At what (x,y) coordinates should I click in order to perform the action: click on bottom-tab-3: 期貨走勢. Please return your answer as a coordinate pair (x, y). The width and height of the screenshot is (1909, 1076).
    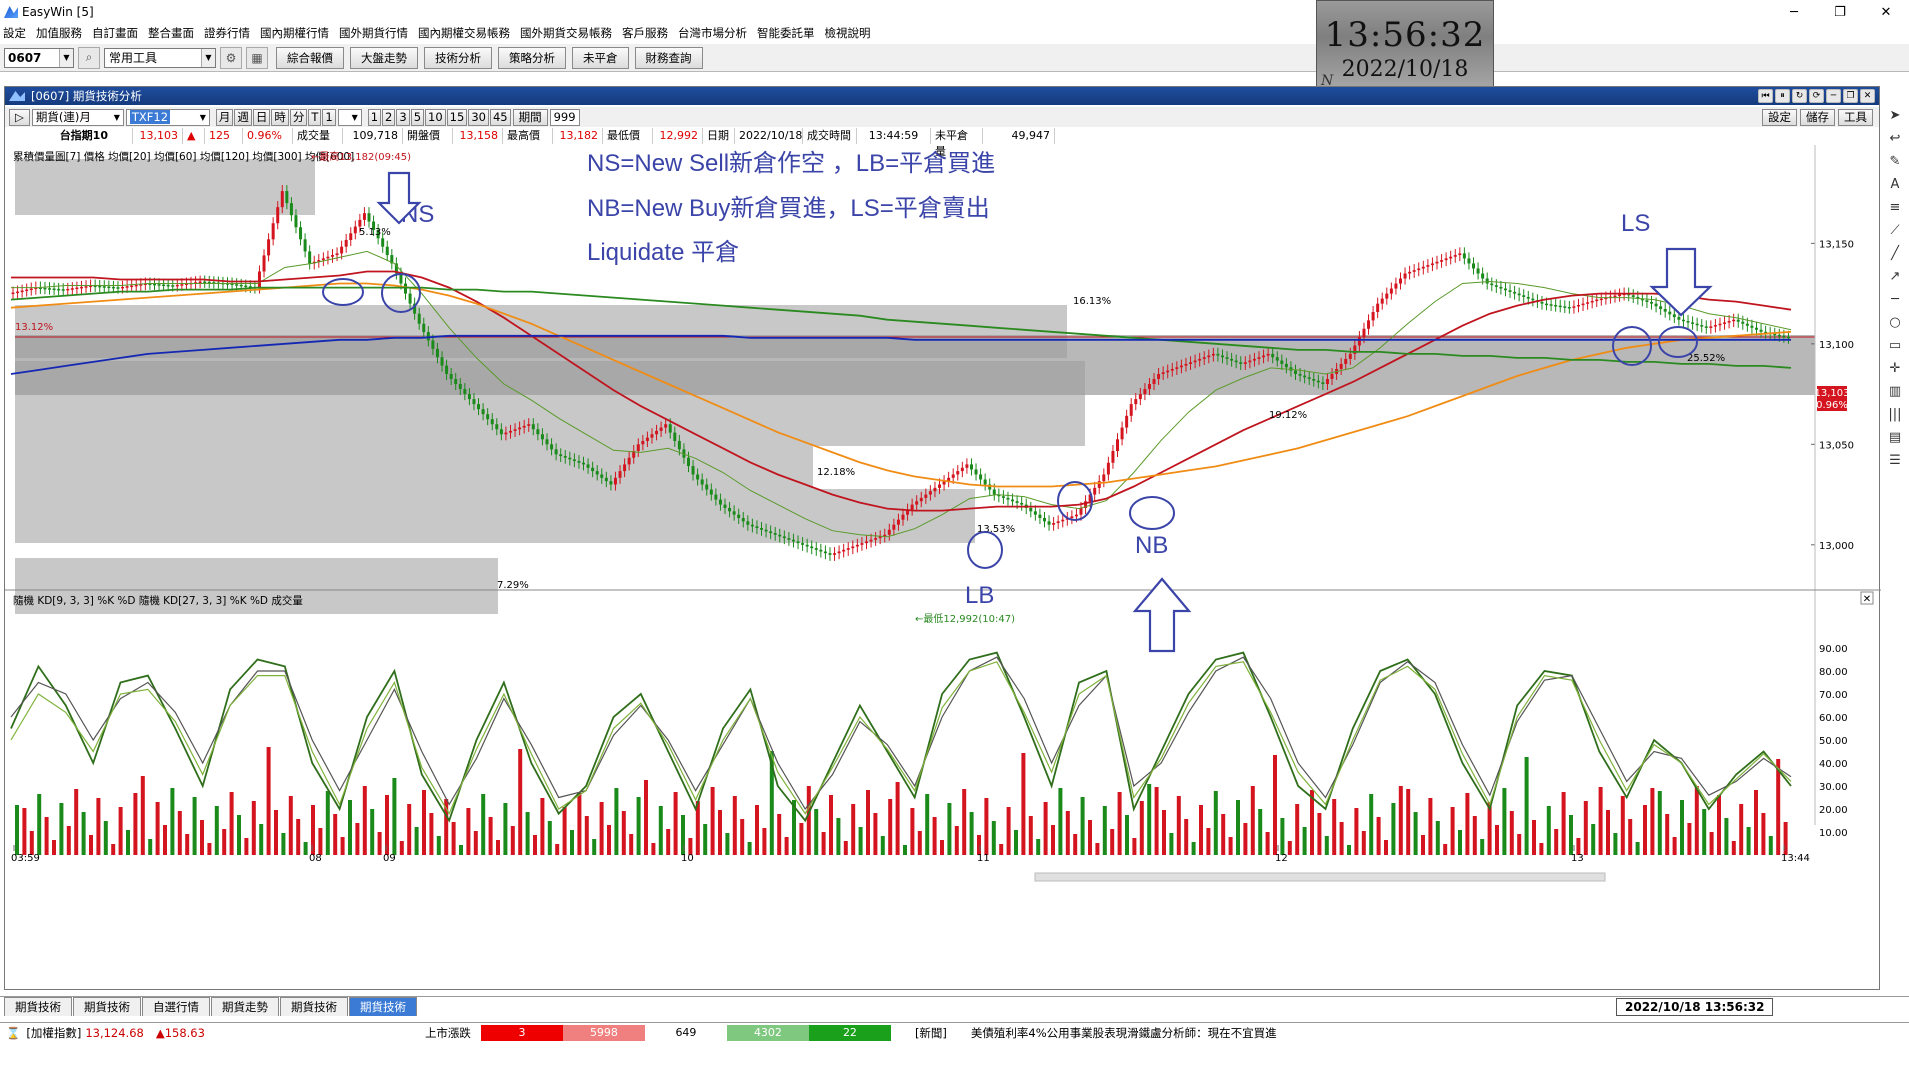
    Looking at the image, I should click on (245, 1006).